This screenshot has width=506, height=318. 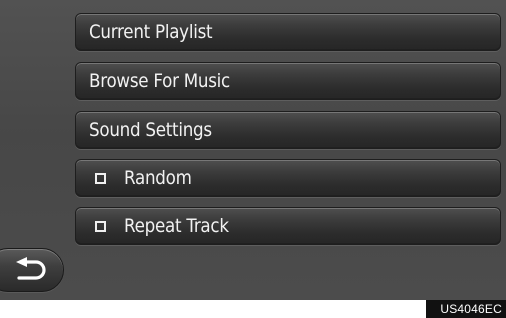 What do you see at coordinates (176, 226) in the screenshot?
I see `repeat-track-label: Repeat Track` at bounding box center [176, 226].